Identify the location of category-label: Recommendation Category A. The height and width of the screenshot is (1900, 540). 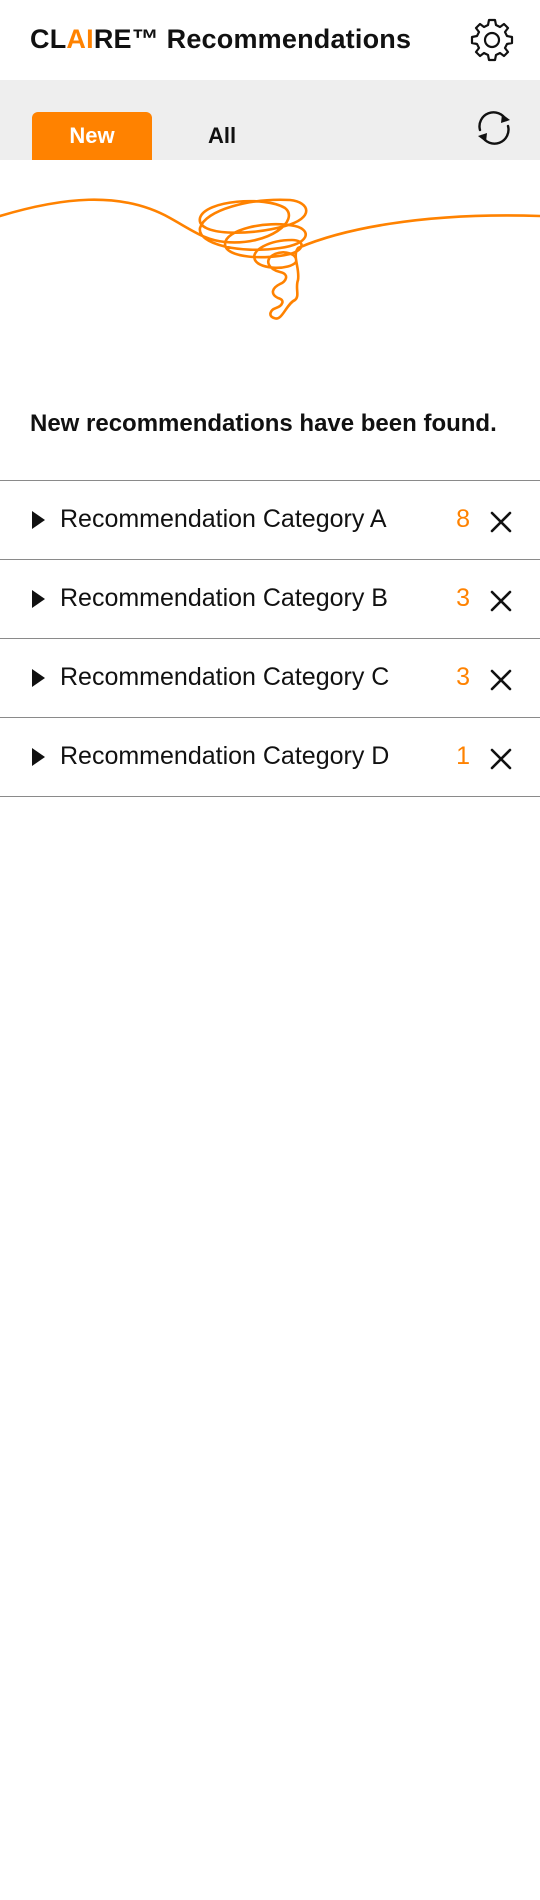
(223, 519).